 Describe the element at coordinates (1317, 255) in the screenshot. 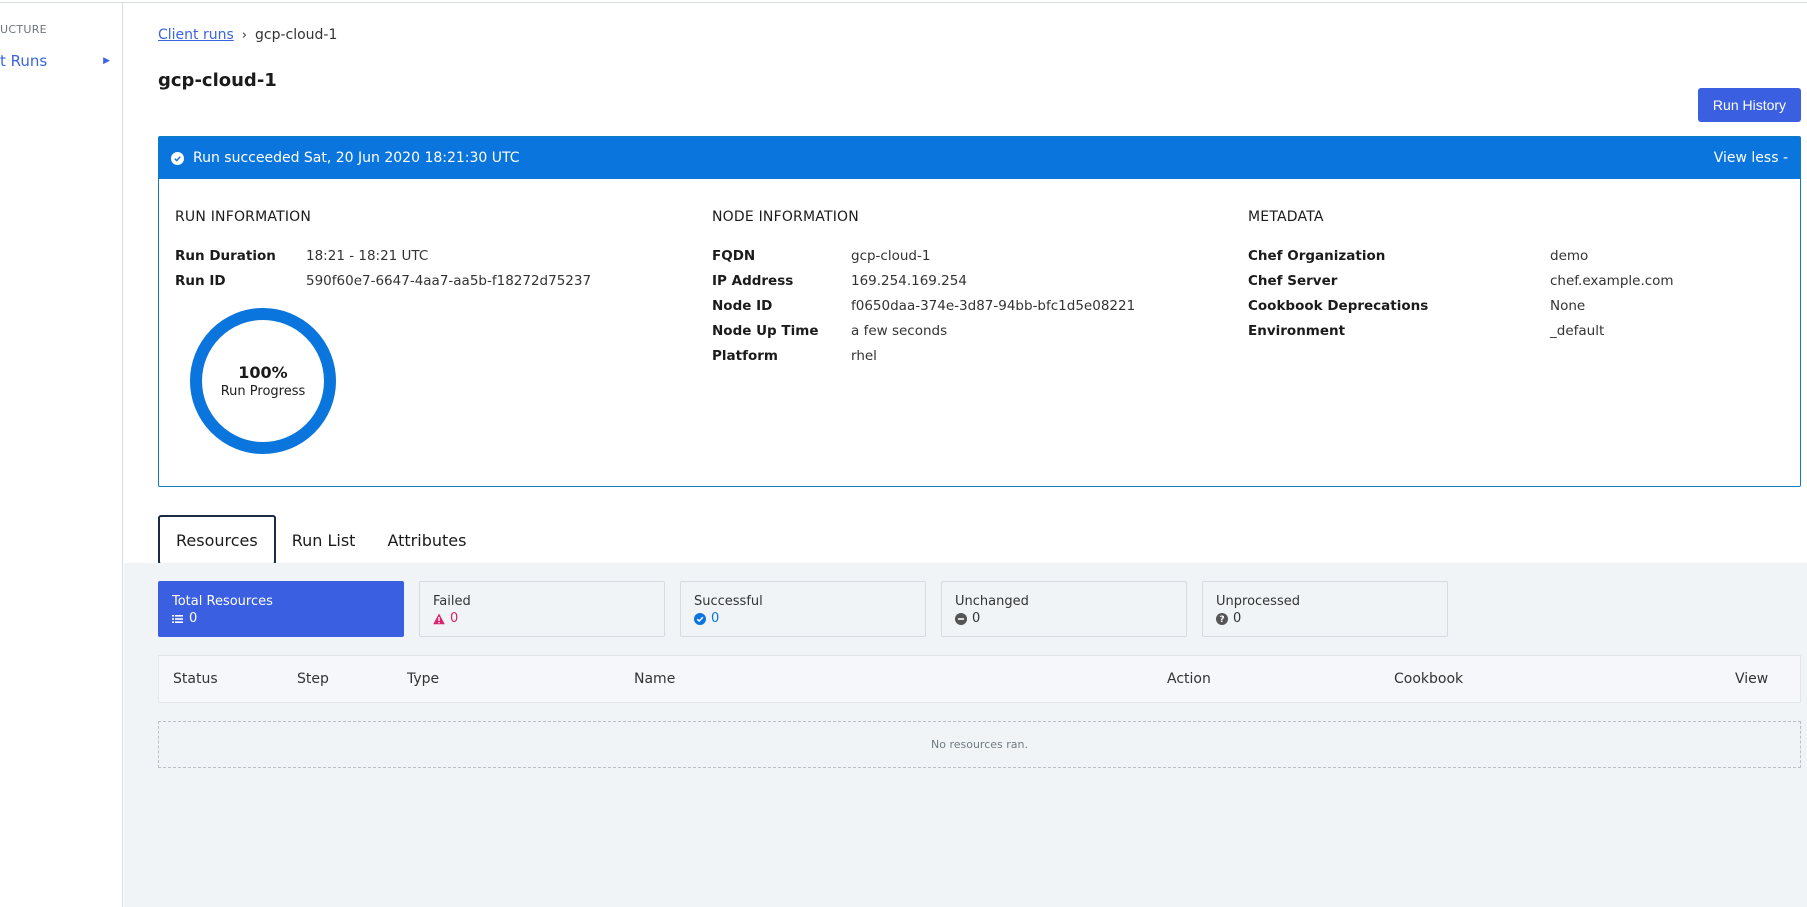

I see `info-key: Chef Organization` at that location.